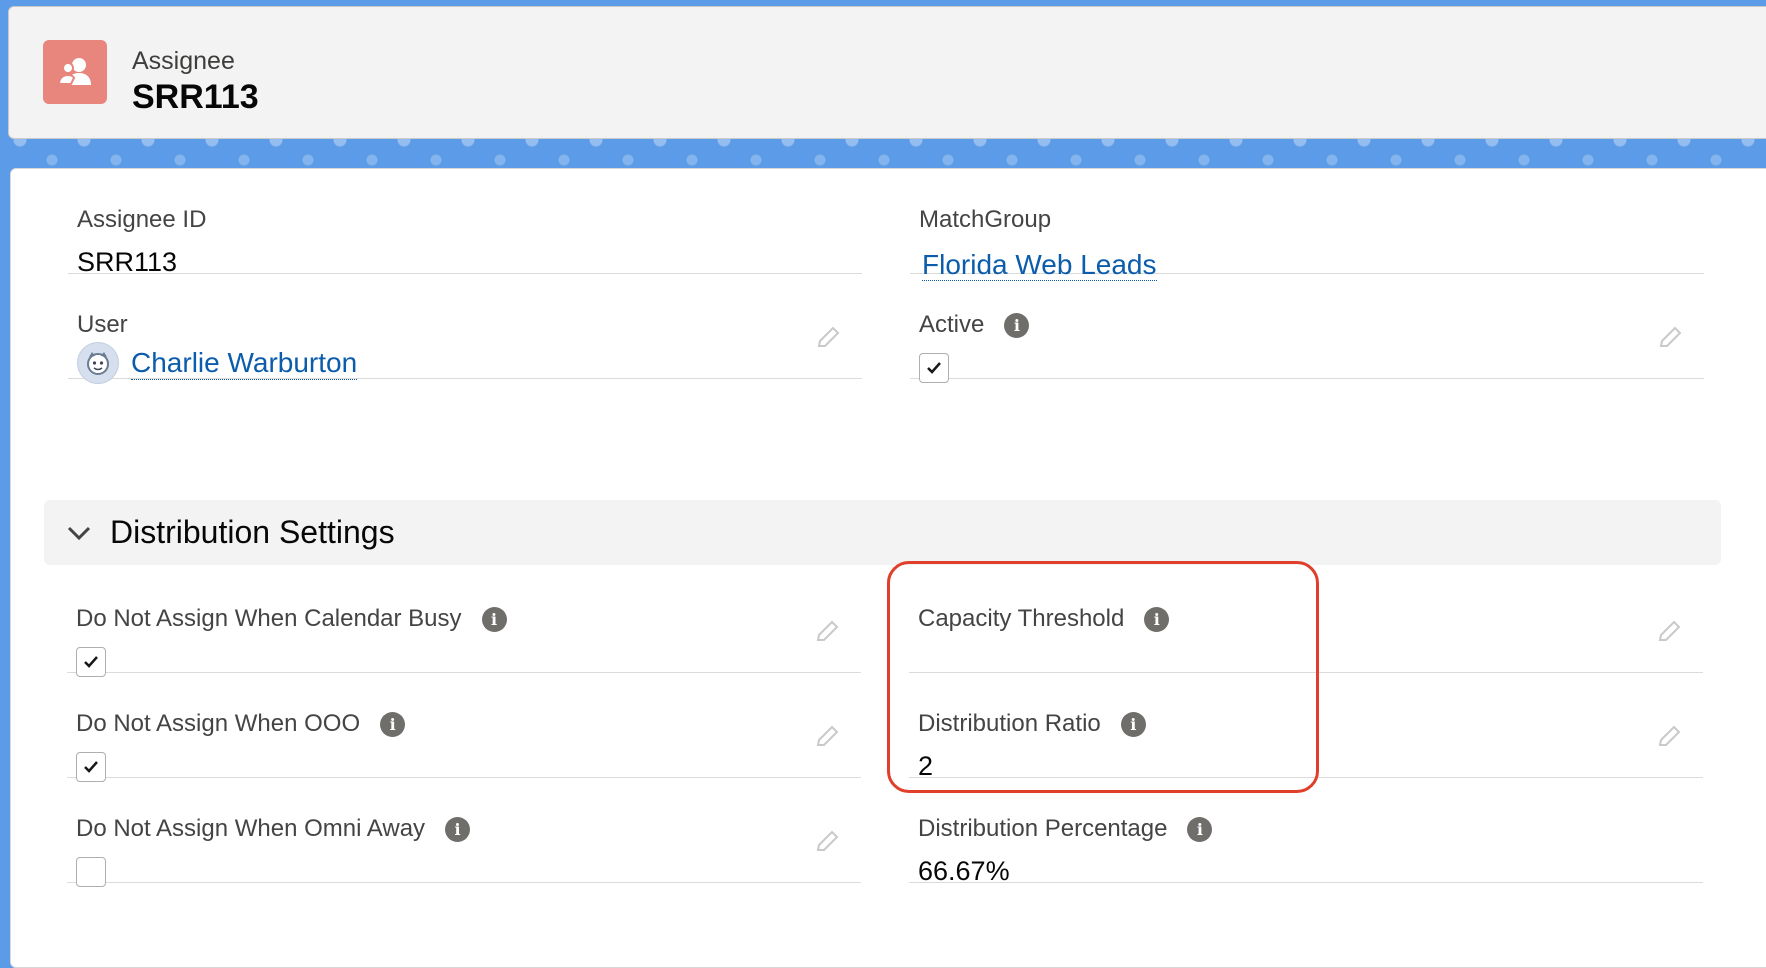 Image resolution: width=1766 pixels, height=968 pixels. What do you see at coordinates (195, 97) in the screenshot?
I see `record-title: SRR113` at bounding box center [195, 97].